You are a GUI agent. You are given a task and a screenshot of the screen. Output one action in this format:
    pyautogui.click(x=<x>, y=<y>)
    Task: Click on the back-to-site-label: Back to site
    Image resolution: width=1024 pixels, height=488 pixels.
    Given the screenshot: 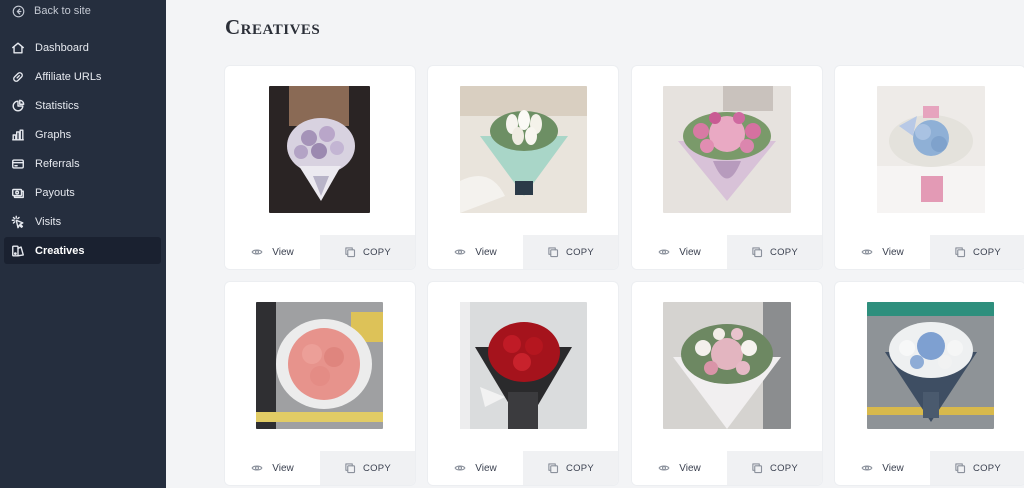 What is the action you would take?
    pyautogui.click(x=62, y=11)
    